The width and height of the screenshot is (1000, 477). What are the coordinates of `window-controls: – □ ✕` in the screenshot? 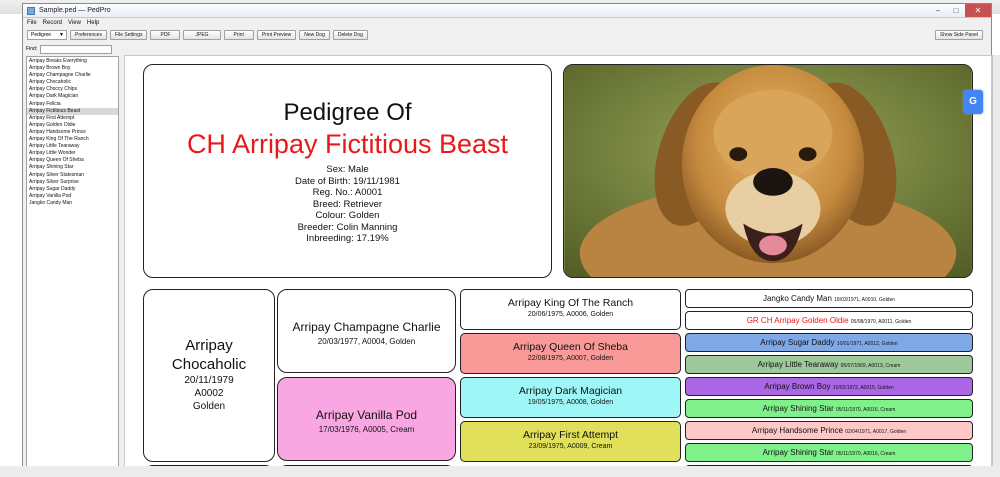 It's located at (960, 10).